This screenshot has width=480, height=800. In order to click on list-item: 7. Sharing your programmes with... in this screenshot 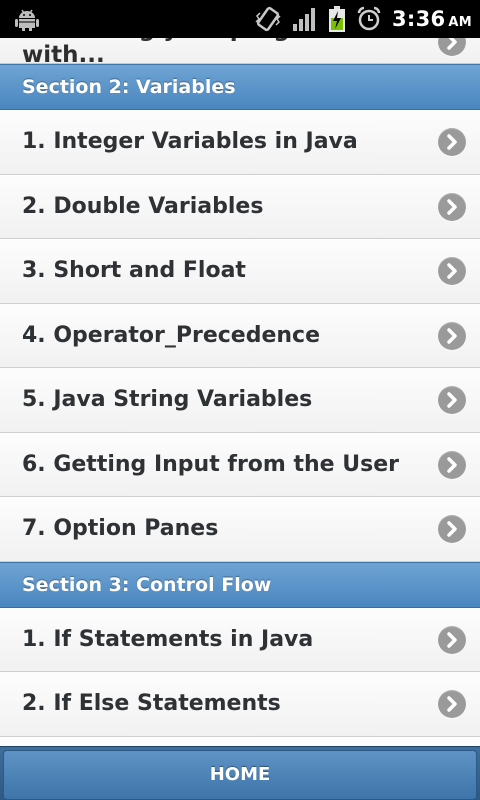, I will do `click(240, 51)`.